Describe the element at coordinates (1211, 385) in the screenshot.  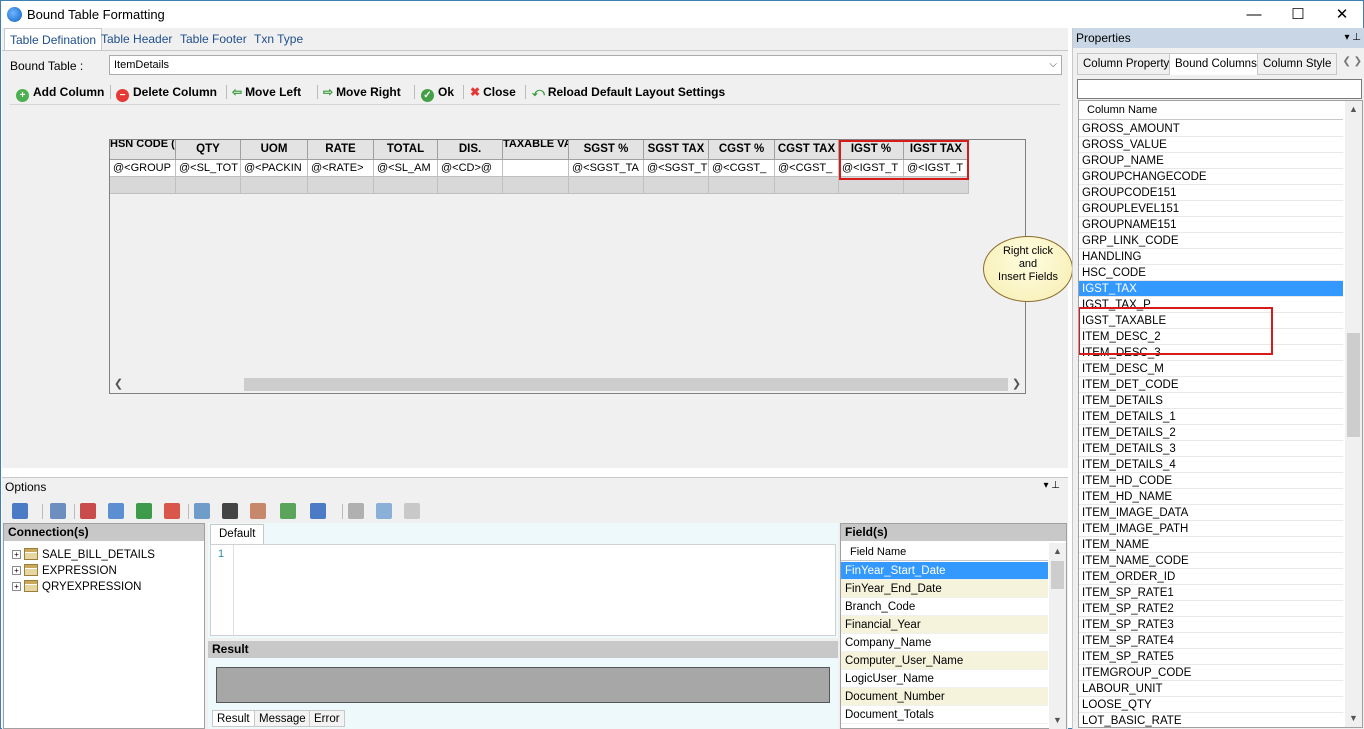
I see `column-item: ITEM_DET_CODE` at that location.